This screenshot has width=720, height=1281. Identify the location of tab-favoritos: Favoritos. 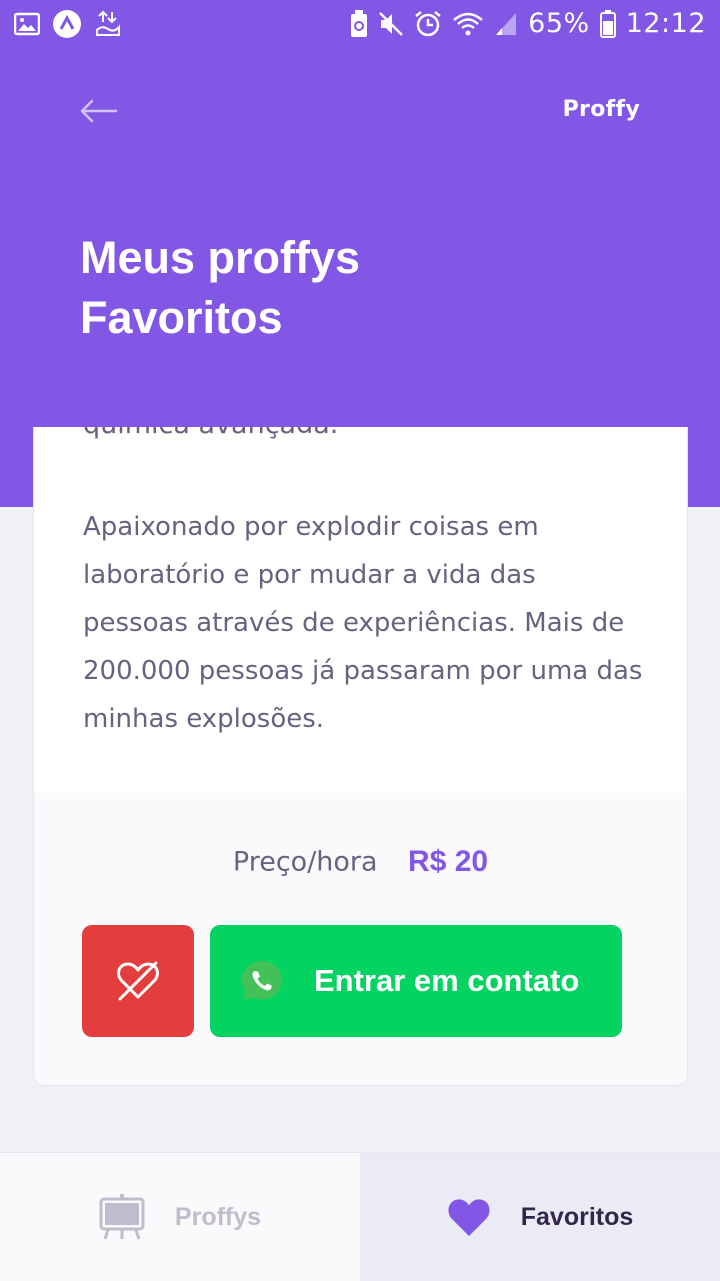
(540, 1217).